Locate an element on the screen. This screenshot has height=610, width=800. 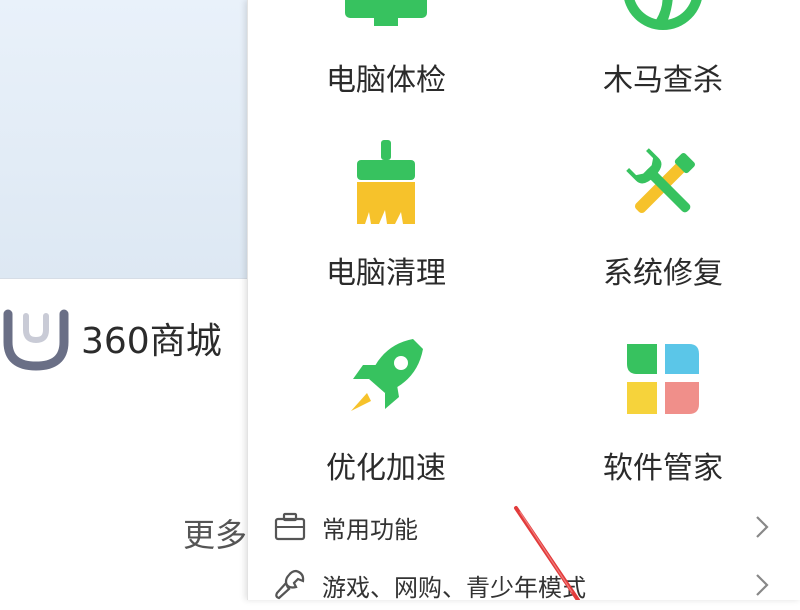
background-banner is located at coordinates (124, 139).